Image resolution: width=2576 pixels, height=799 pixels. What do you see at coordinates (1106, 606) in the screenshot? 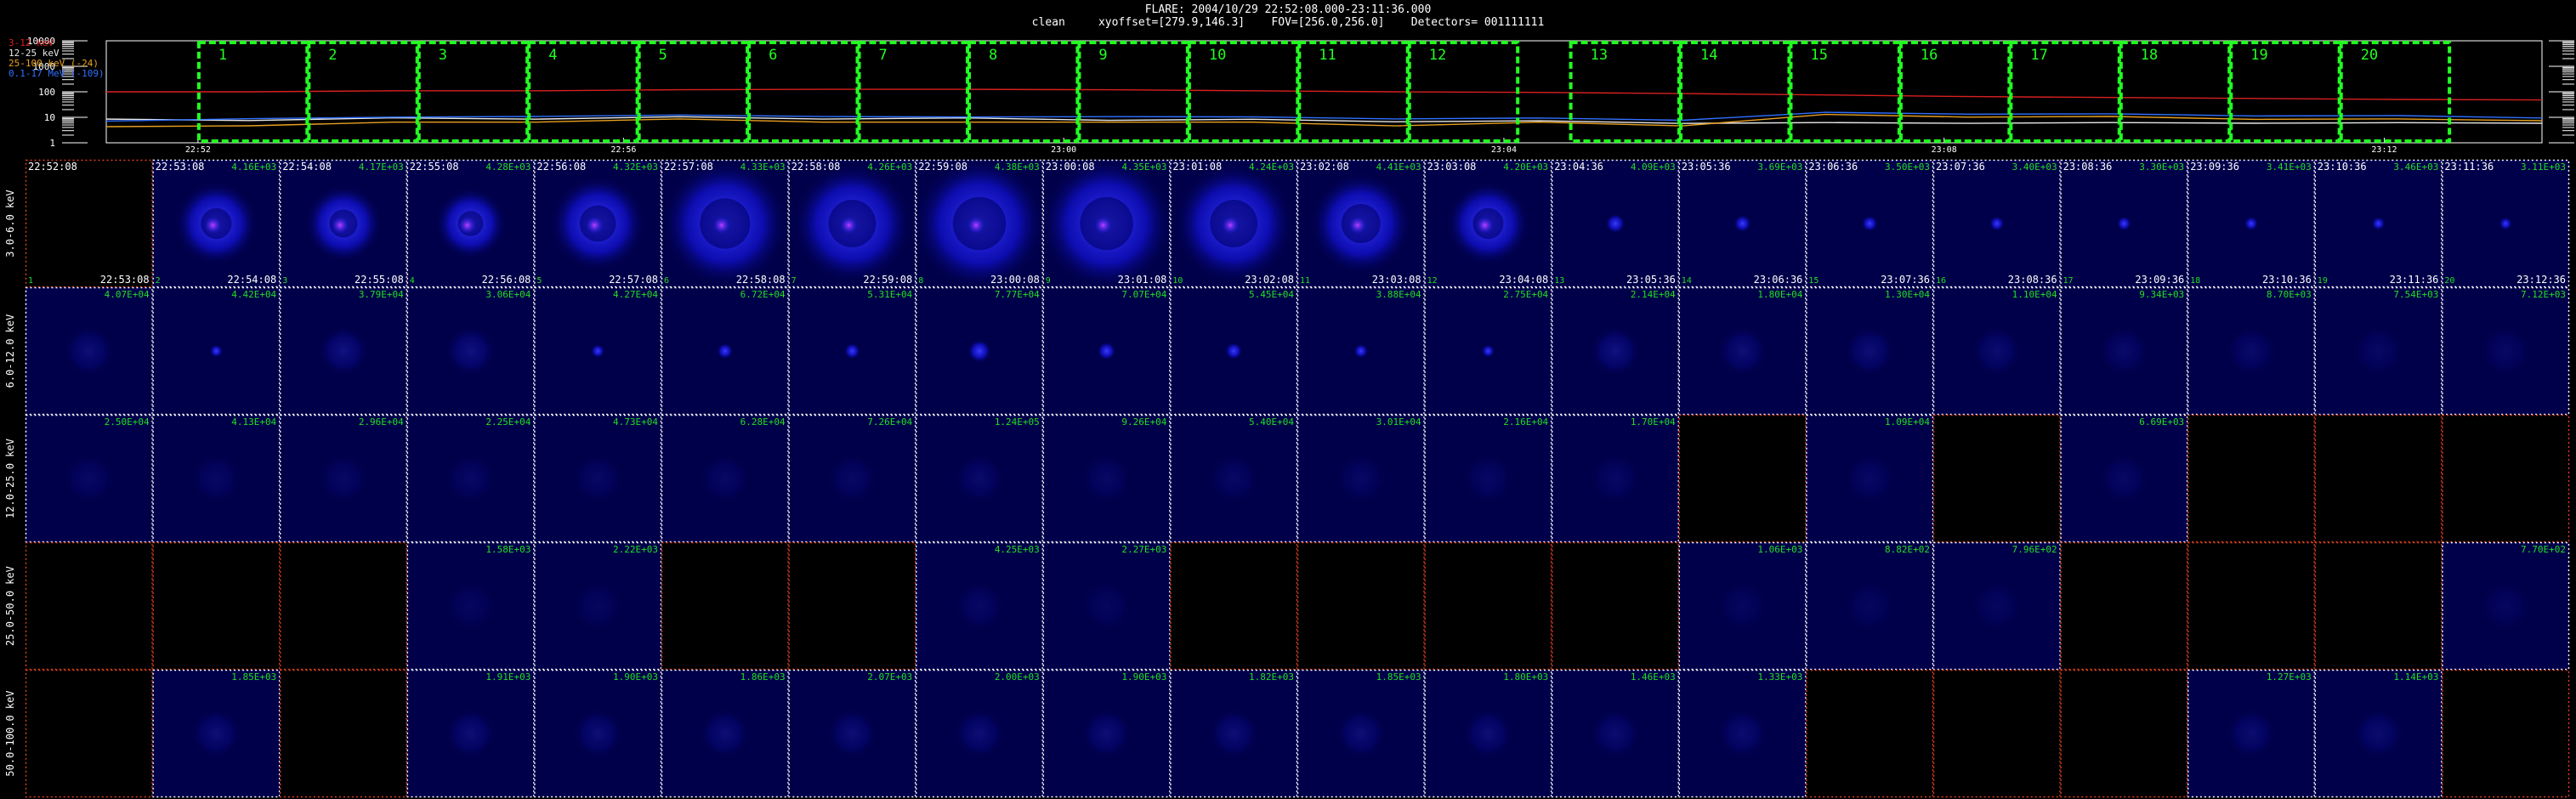
I see `image-cell: 2.27E+03` at bounding box center [1106, 606].